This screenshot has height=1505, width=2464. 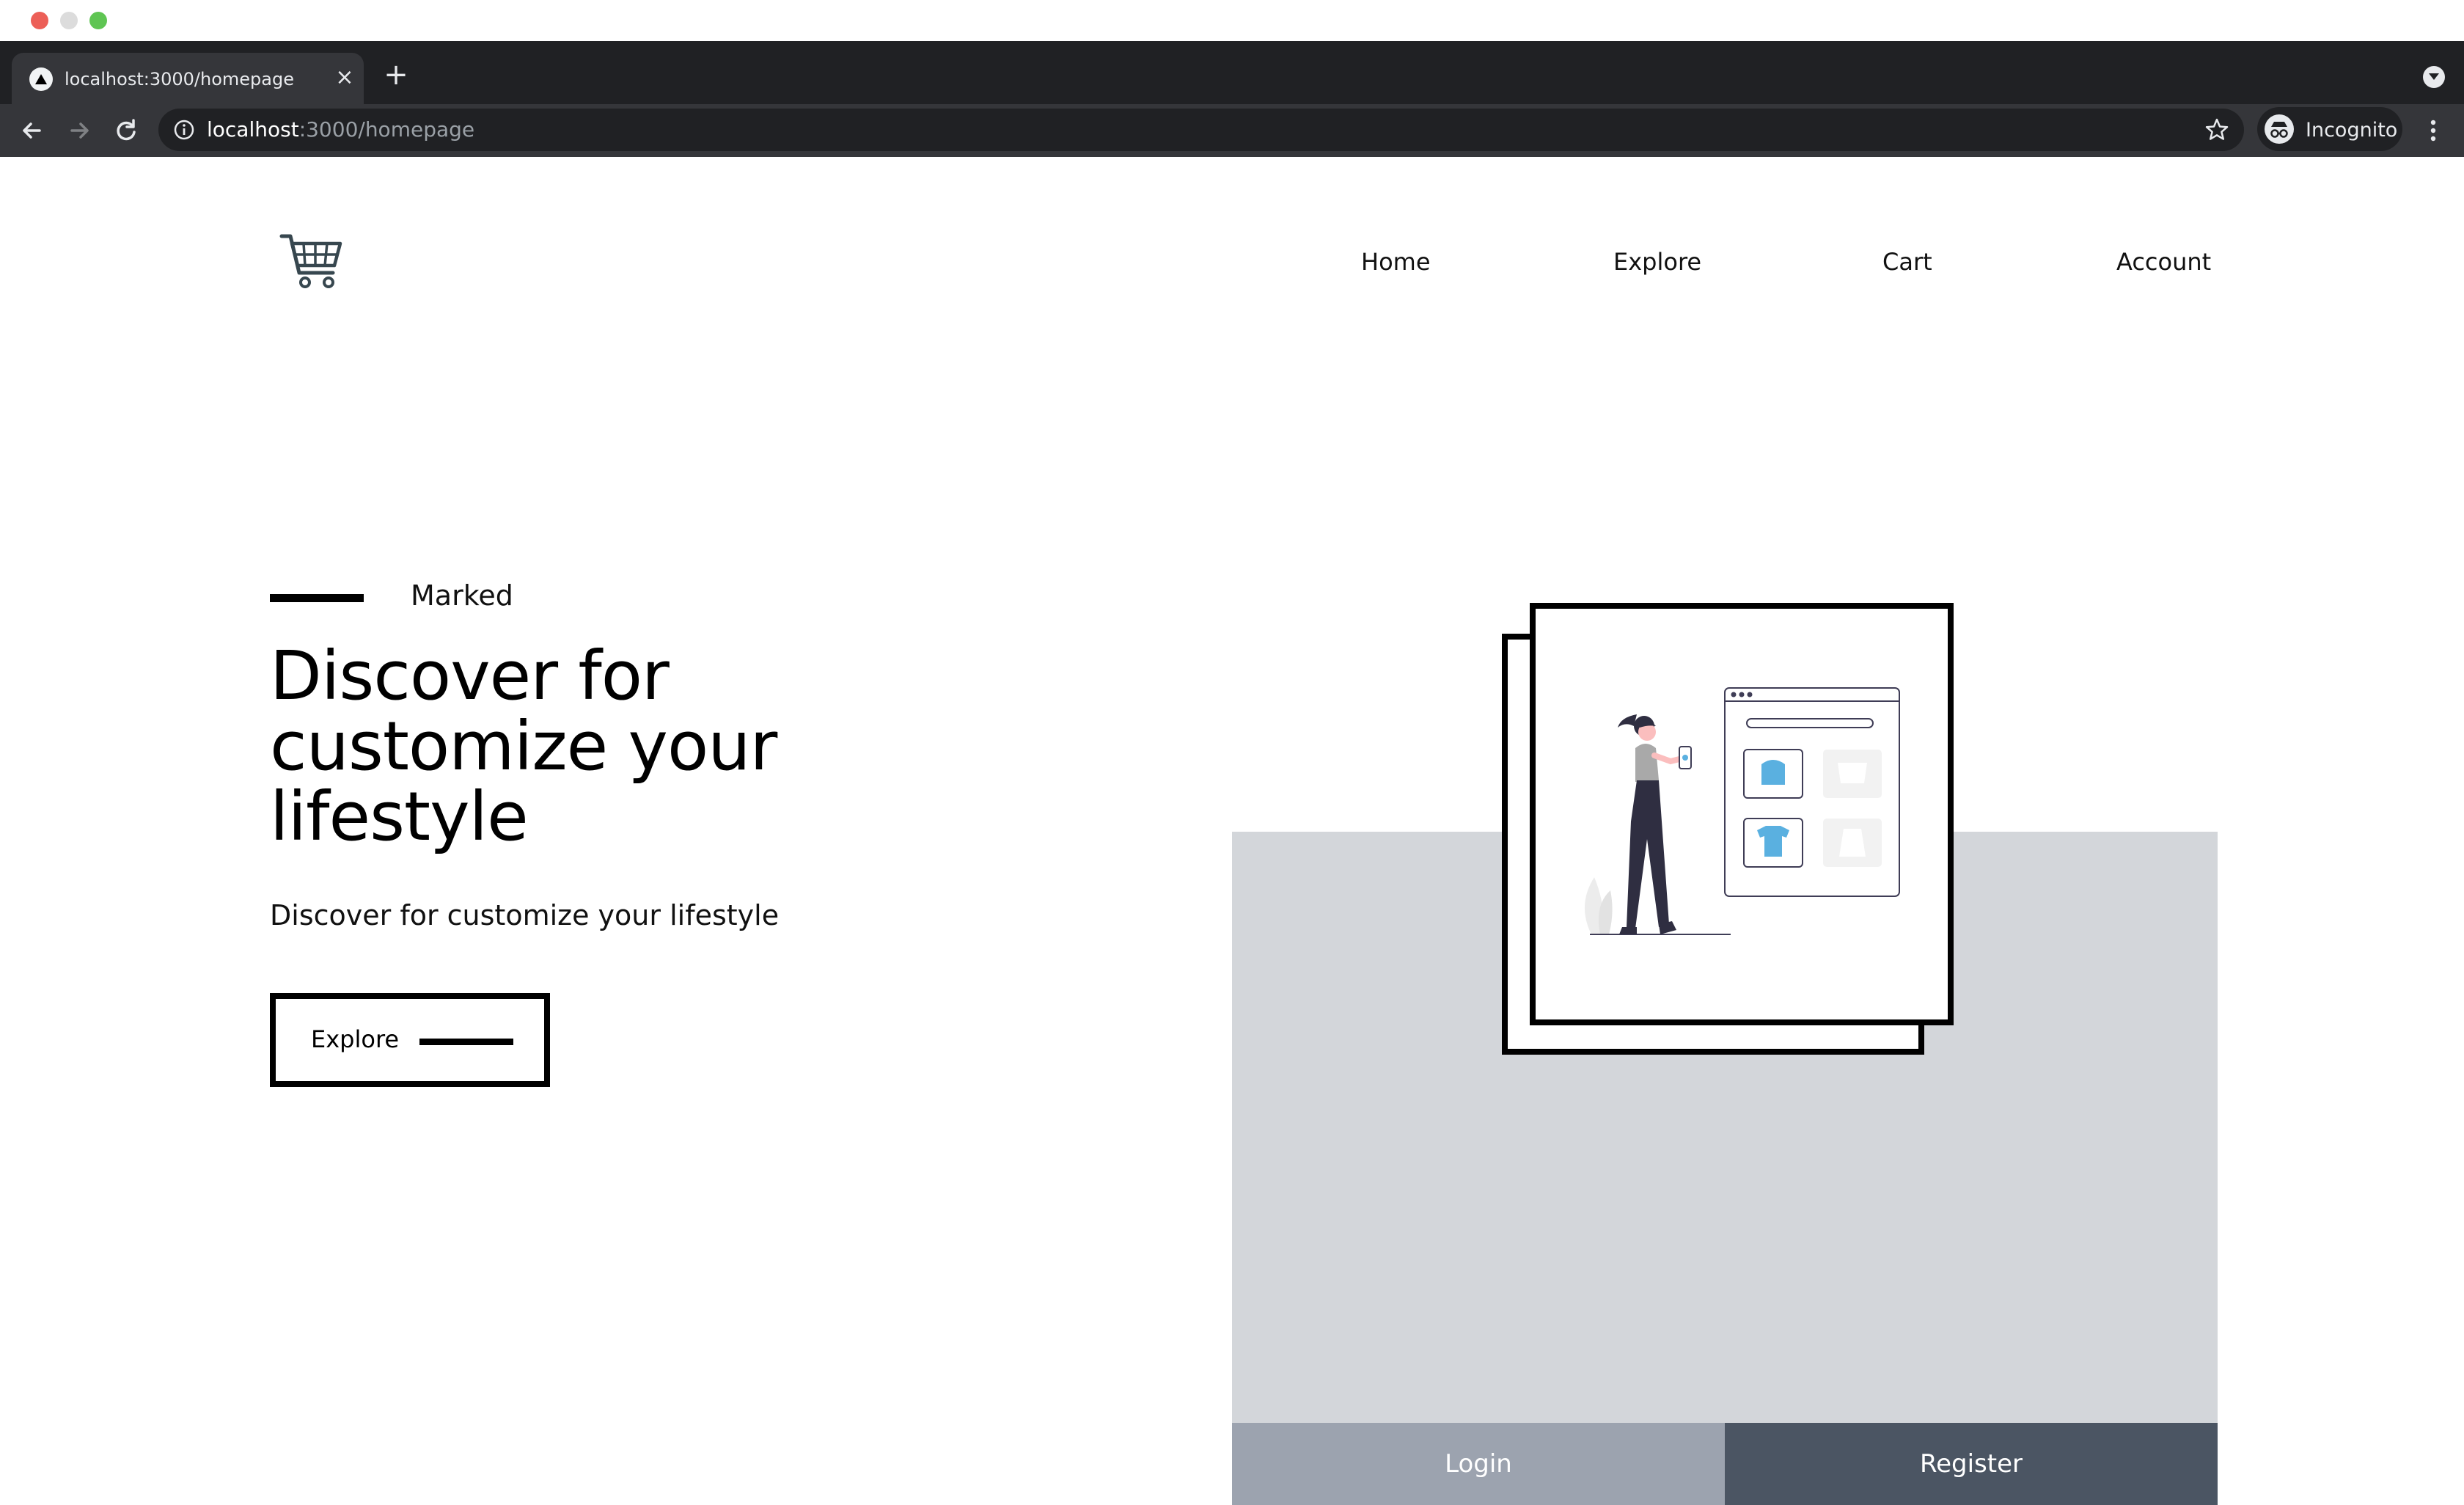 I want to click on eyebrow-label: Marked, so click(x=462, y=595).